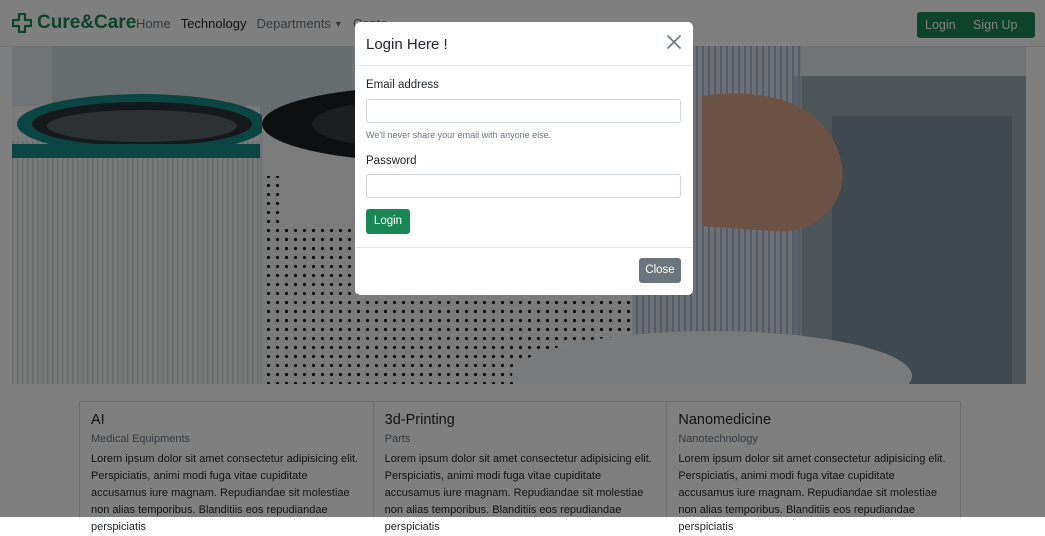  Describe the element at coordinates (402, 85) in the screenshot. I see `email-label: Email address` at that location.